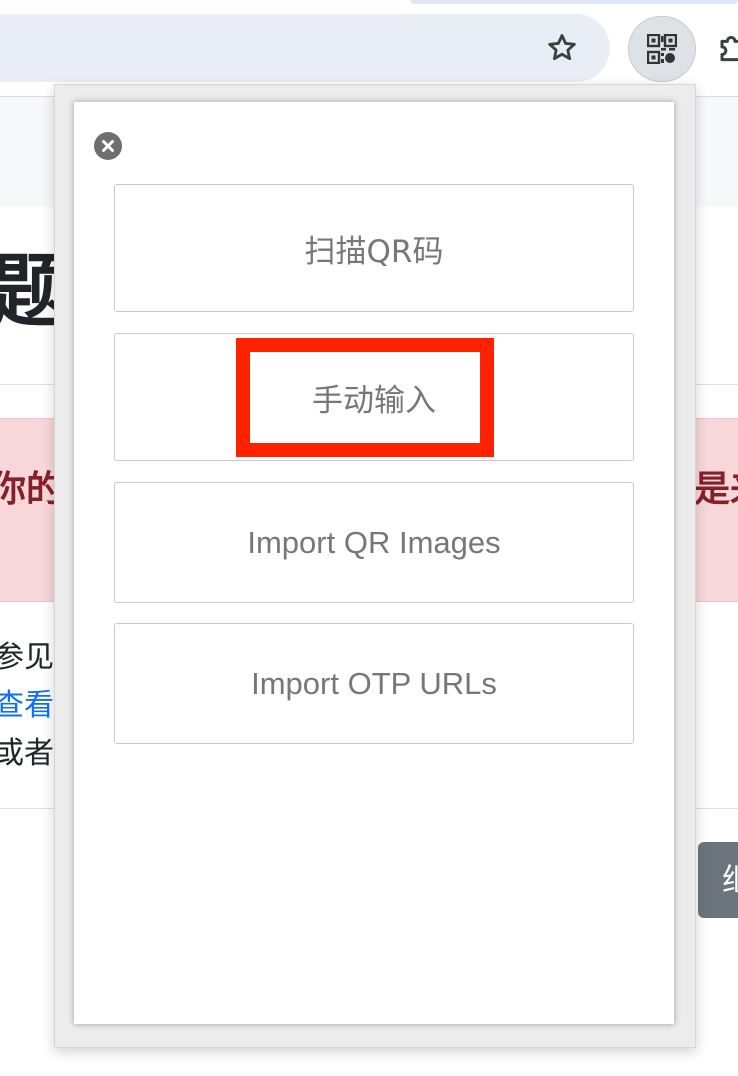 The width and height of the screenshot is (738, 1076). I want to click on body-text: 参见, so click(27, 657).